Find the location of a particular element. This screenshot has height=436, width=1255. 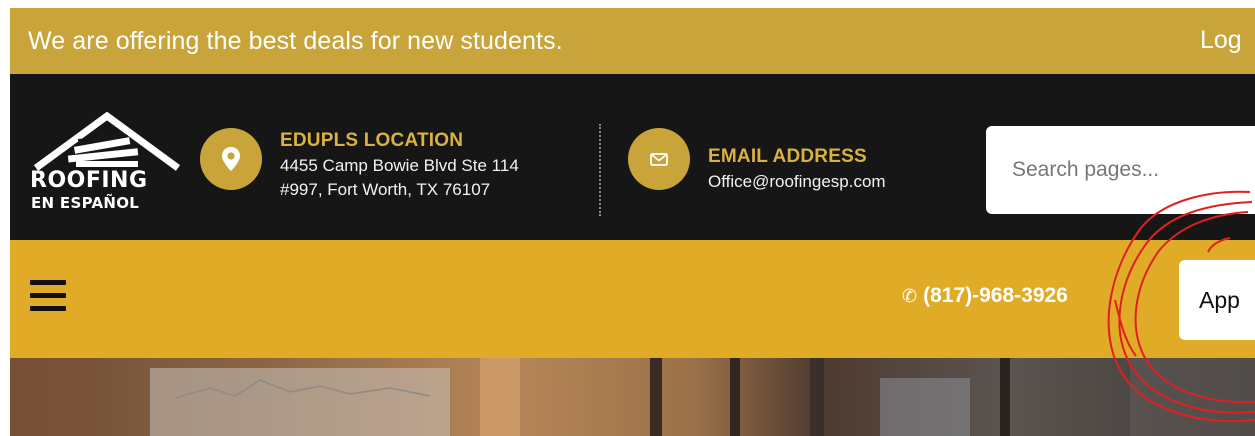

email-title: EMAIL ADDRESS is located at coordinates (787, 156).